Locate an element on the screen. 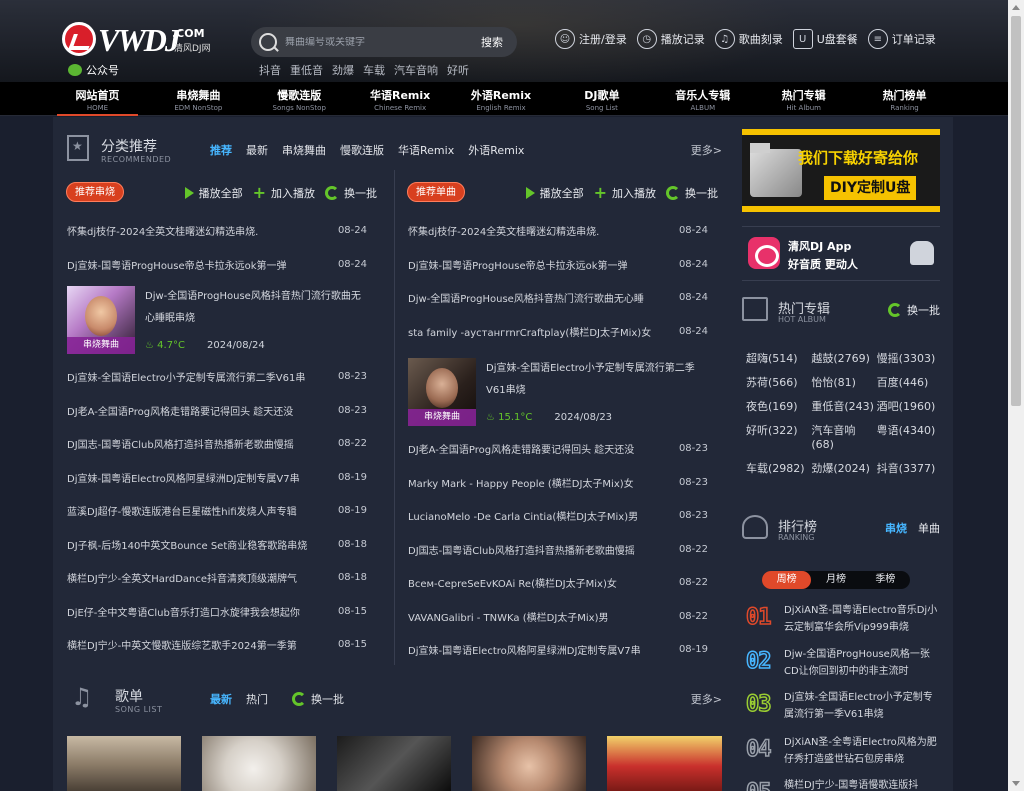 This screenshot has height=791, width=1024. ranking-item: 05 横栏DJ宁少-国粤语慢歌连版抖 is located at coordinates (843, 784).